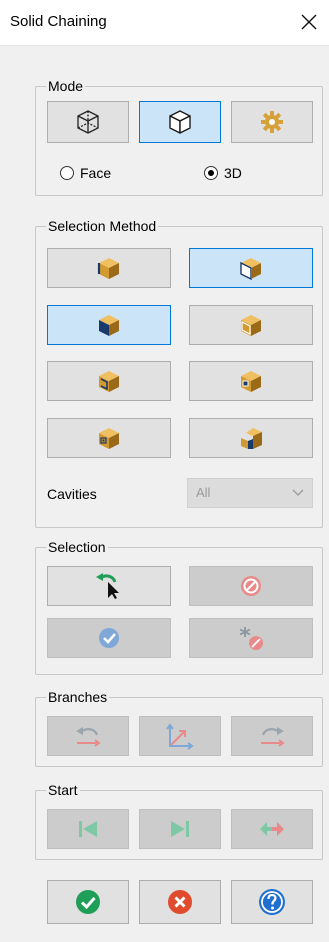 The height and width of the screenshot is (942, 329). I want to click on radio-3d-dot, so click(211, 173).